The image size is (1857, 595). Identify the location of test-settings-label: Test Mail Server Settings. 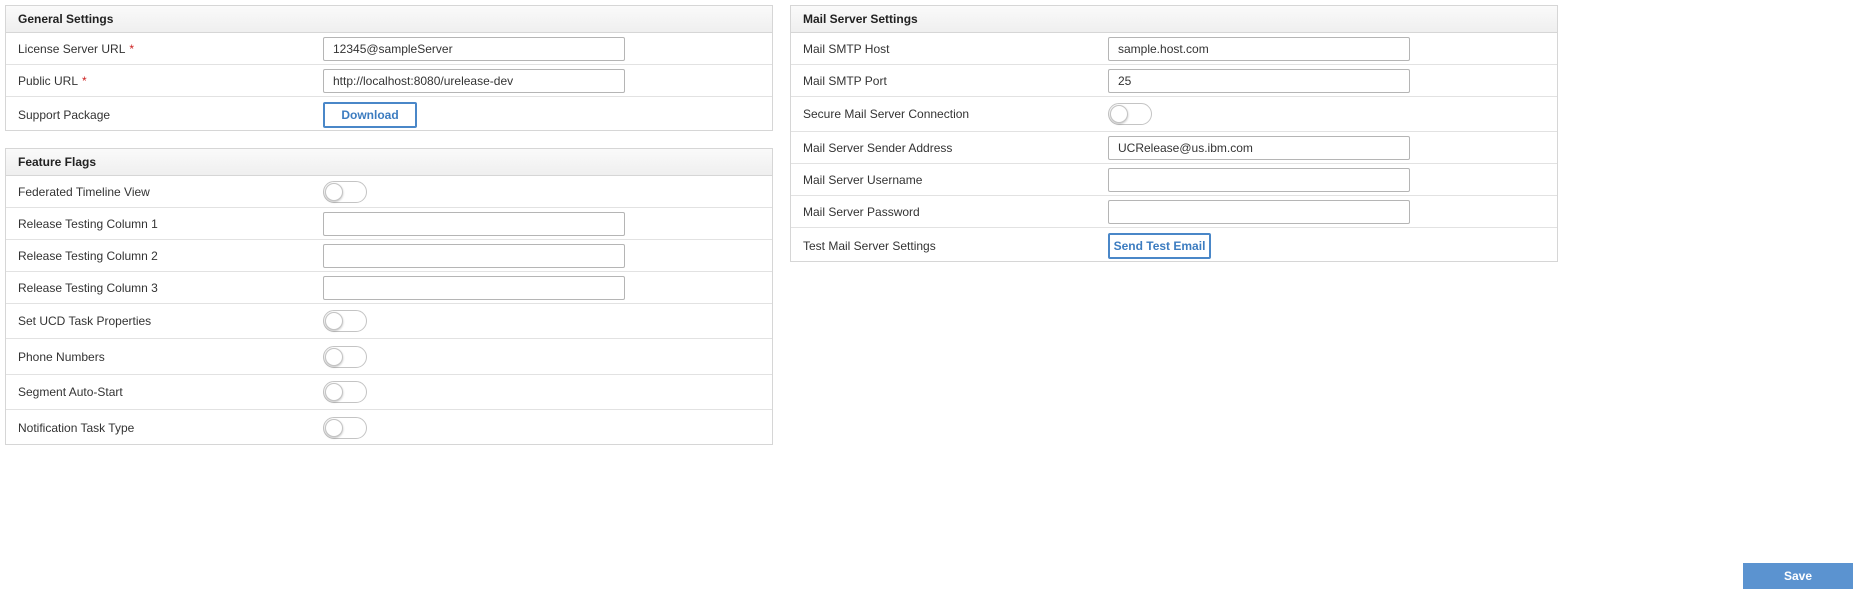
(869, 246).